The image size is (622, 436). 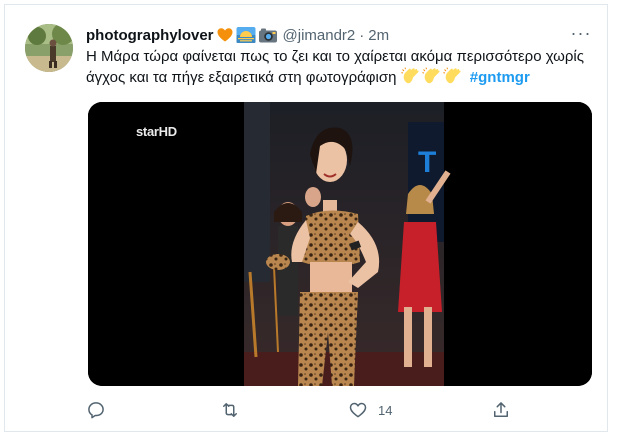 I want to click on tweet-header: photographylover @jimandr2 · 2m, so click(x=237, y=35).